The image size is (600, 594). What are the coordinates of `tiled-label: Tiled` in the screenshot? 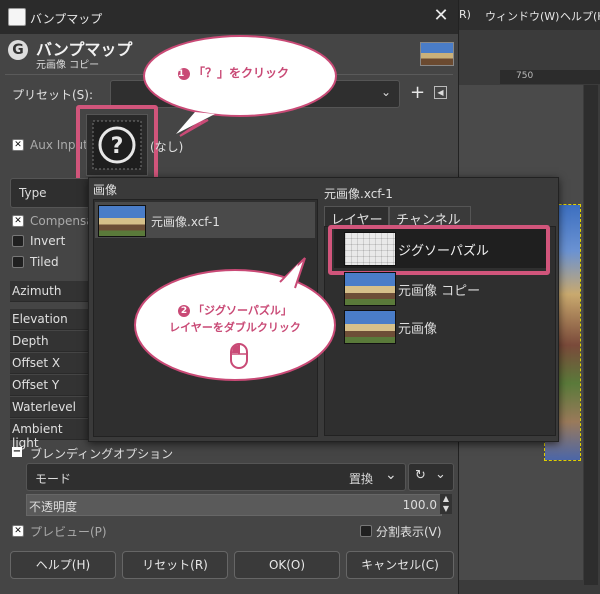 It's located at (44, 262).